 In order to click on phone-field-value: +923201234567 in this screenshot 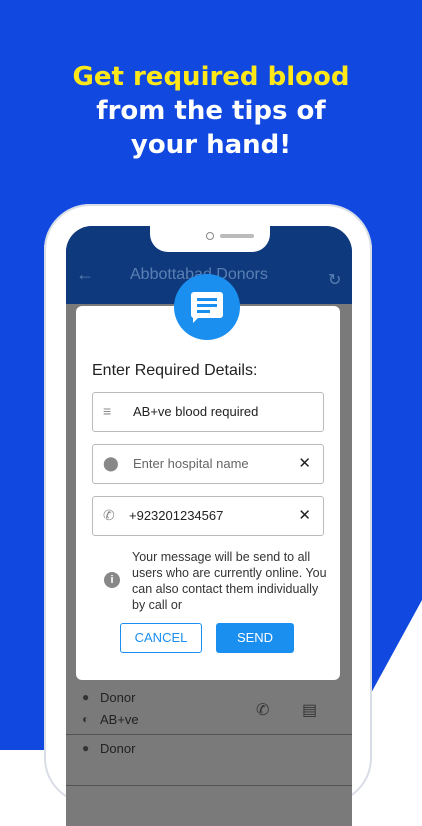, I will do `click(176, 515)`.